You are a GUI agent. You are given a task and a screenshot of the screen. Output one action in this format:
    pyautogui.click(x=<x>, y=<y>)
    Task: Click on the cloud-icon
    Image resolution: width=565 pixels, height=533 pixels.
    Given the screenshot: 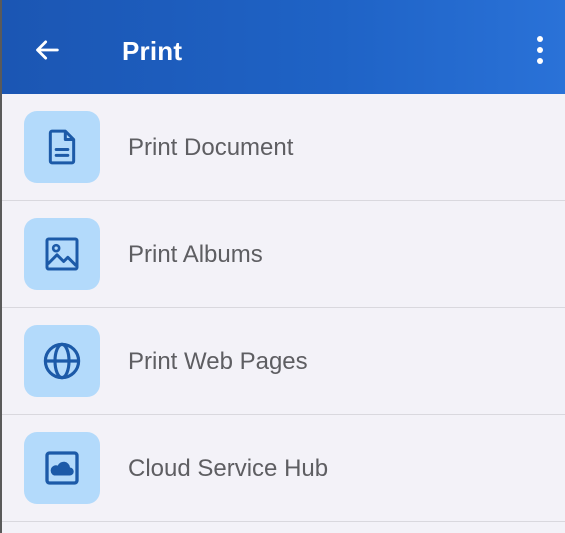 What is the action you would take?
    pyautogui.click(x=62, y=468)
    